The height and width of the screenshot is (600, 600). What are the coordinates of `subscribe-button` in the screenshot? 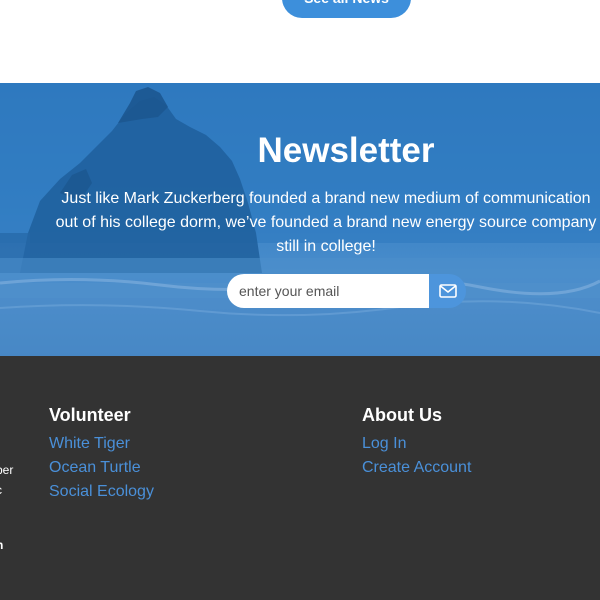 It's located at (447, 291).